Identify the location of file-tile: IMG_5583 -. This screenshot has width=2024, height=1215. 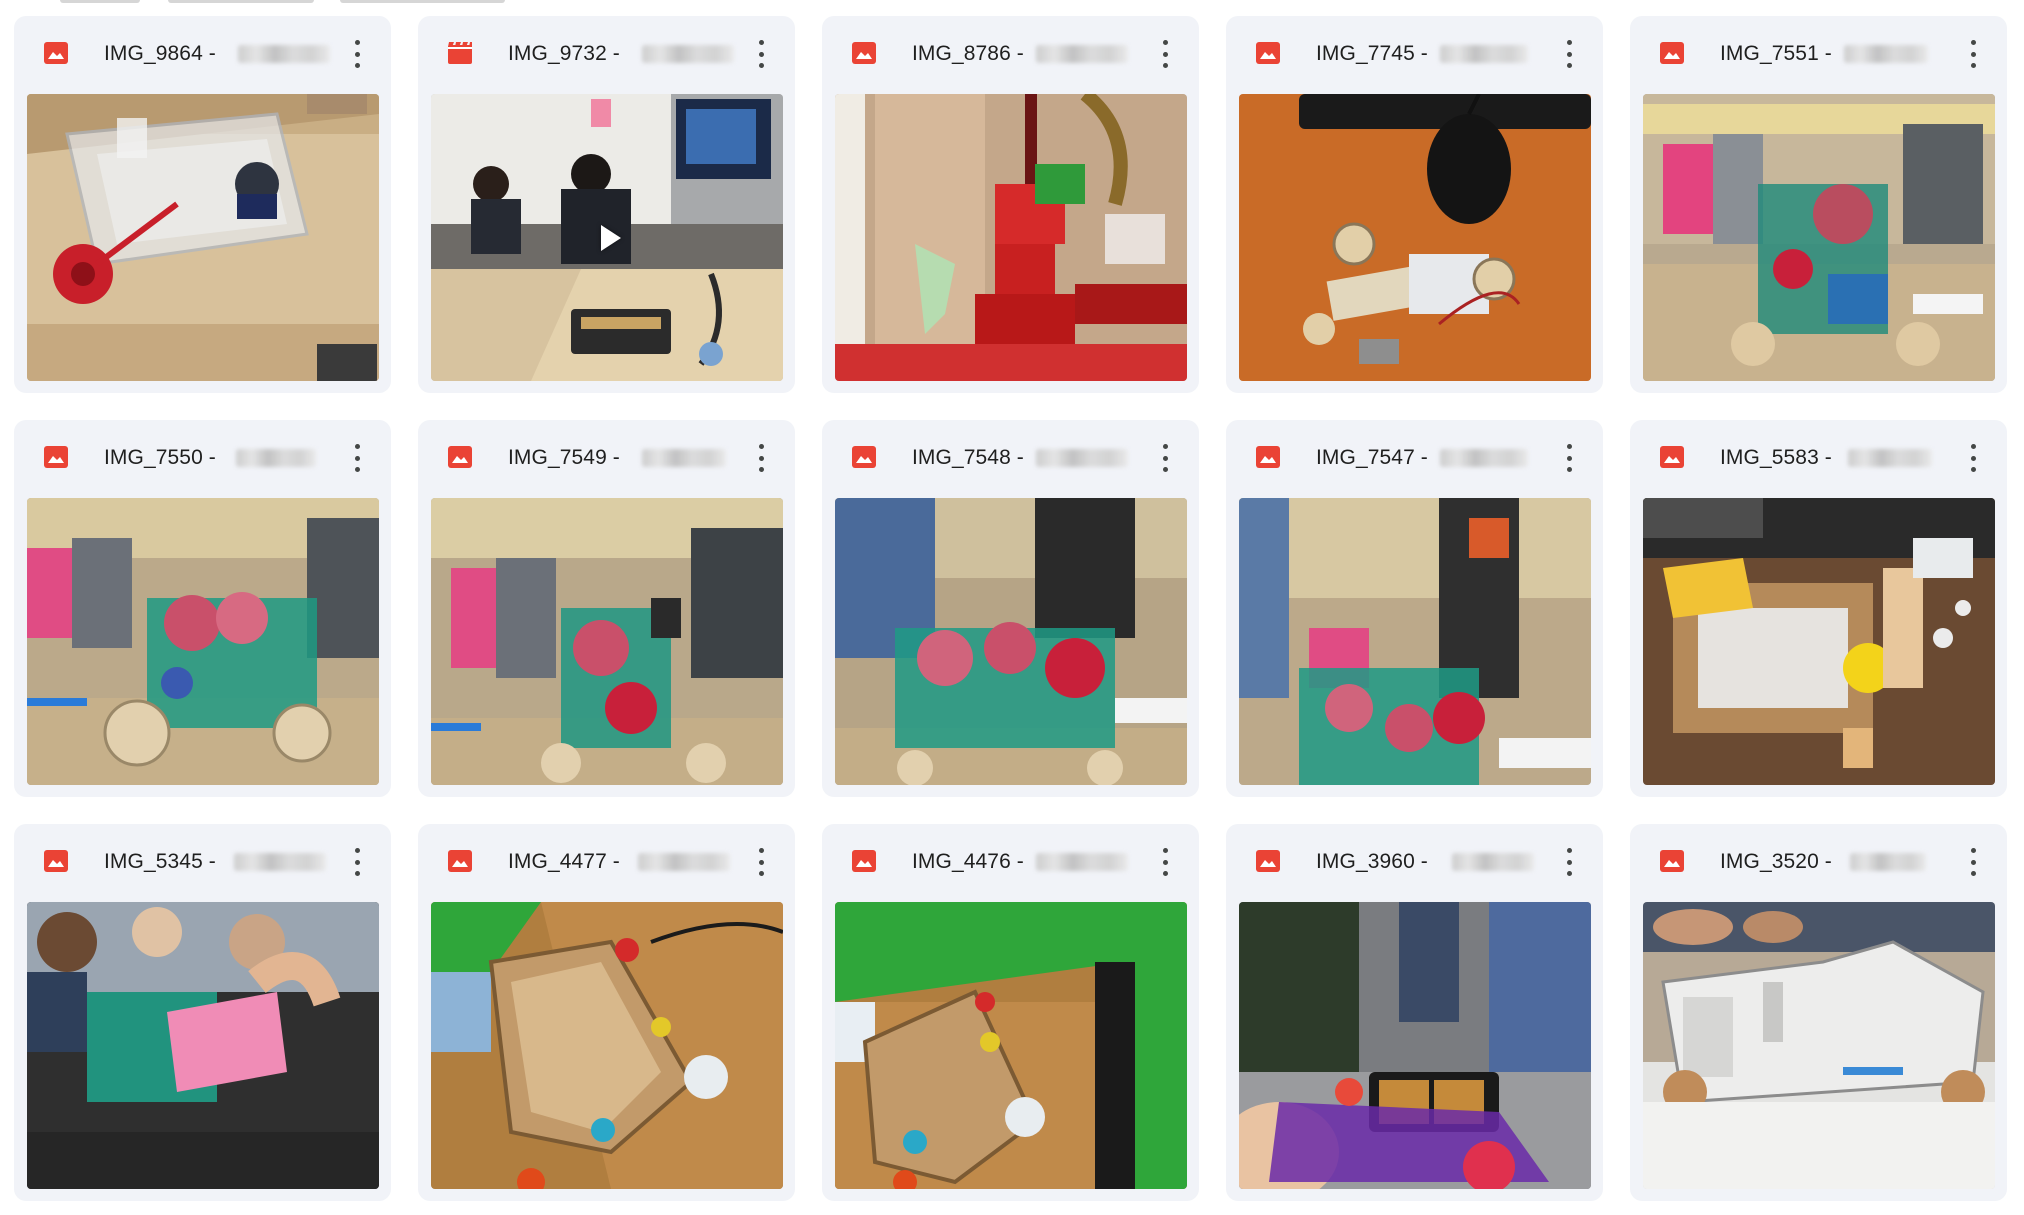
(1818, 608).